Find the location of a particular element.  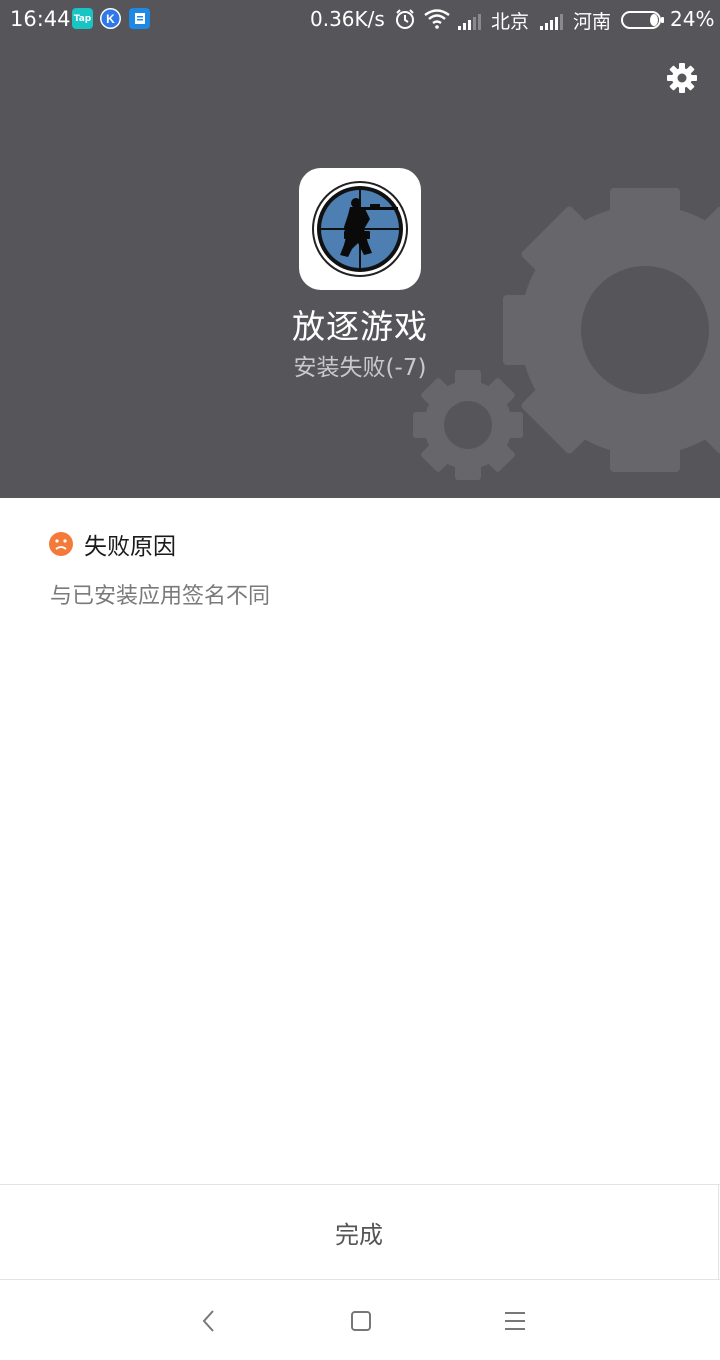

home-icon is located at coordinates (361, 1321).